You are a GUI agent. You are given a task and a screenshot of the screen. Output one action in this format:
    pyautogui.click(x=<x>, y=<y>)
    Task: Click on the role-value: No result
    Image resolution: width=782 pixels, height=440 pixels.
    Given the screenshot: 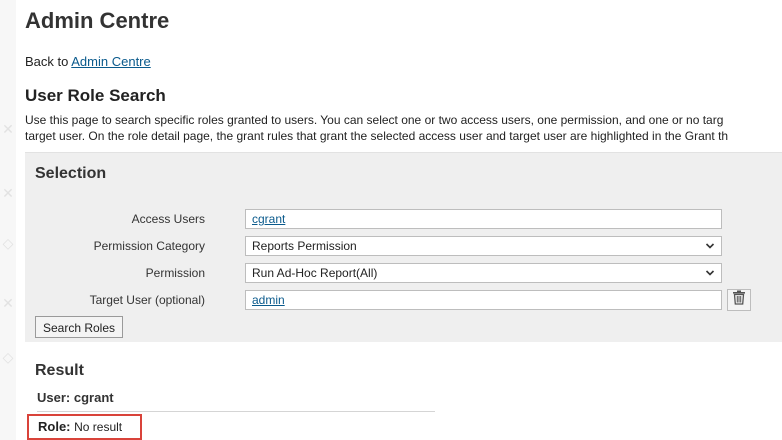 What is the action you would take?
    pyautogui.click(x=98, y=427)
    